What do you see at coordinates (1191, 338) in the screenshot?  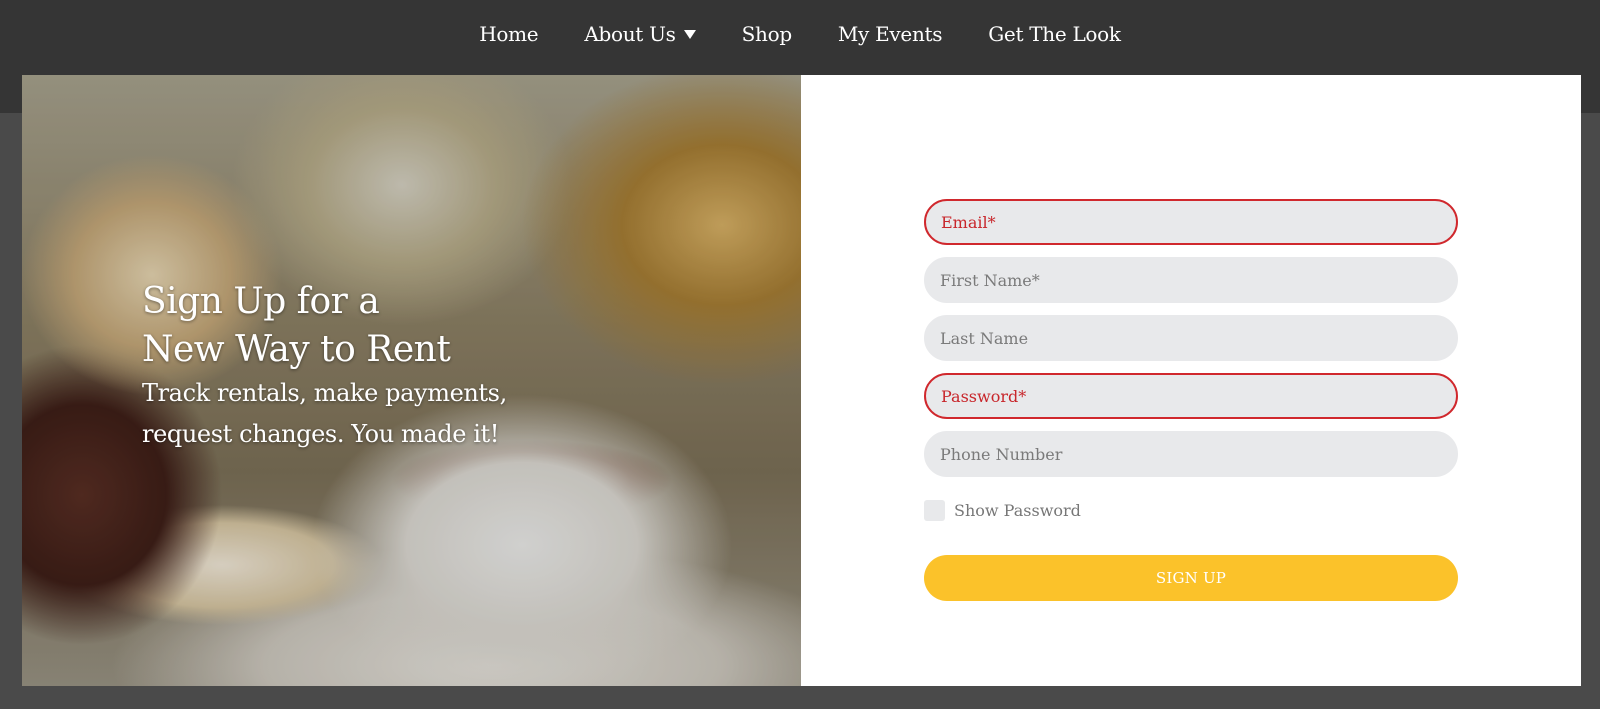 I see `last-name-field` at bounding box center [1191, 338].